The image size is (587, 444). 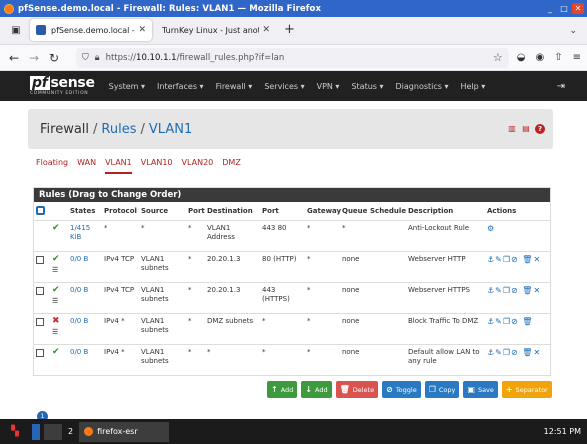 What do you see at coordinates (162, 211) in the screenshot?
I see `col-source: Source` at bounding box center [162, 211].